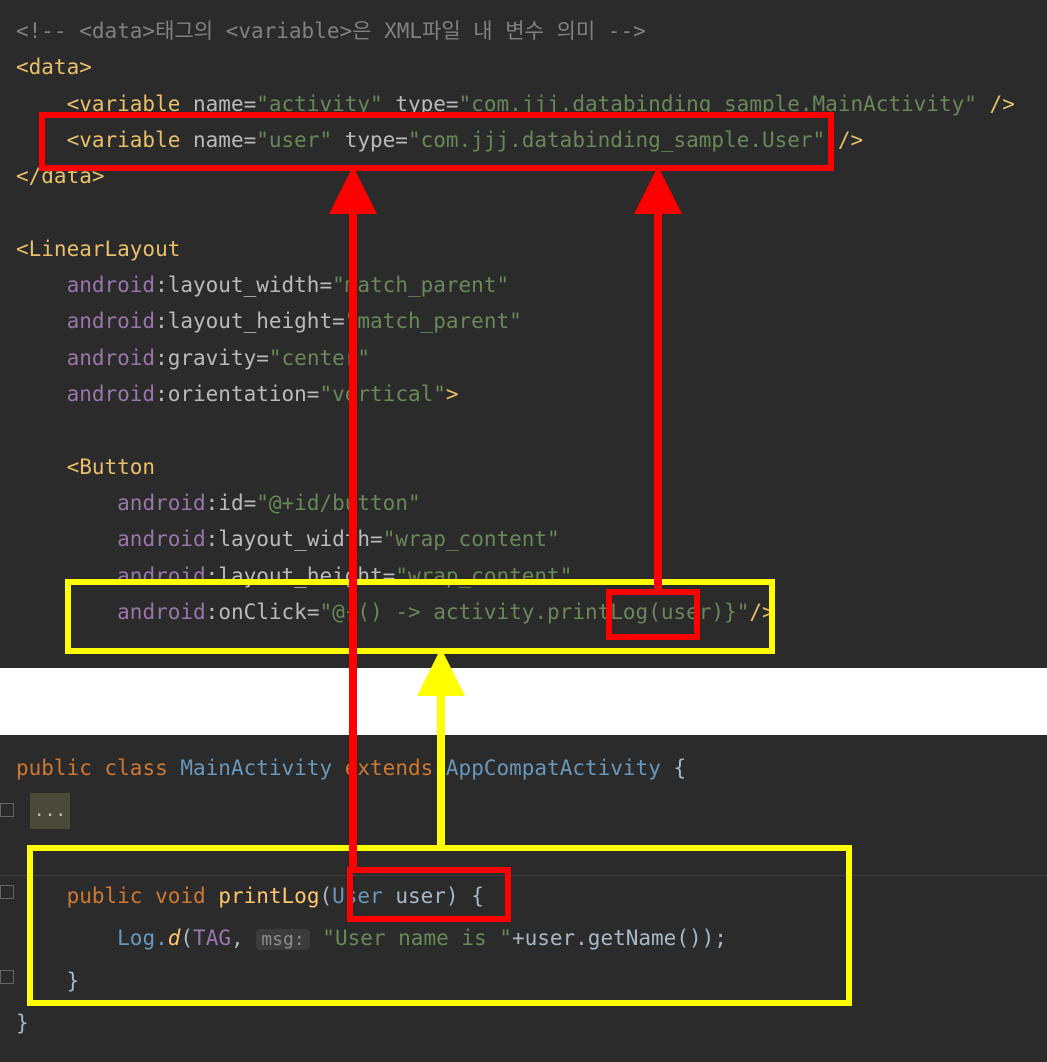  I want to click on highlight-user-argument-box, so click(653, 614).